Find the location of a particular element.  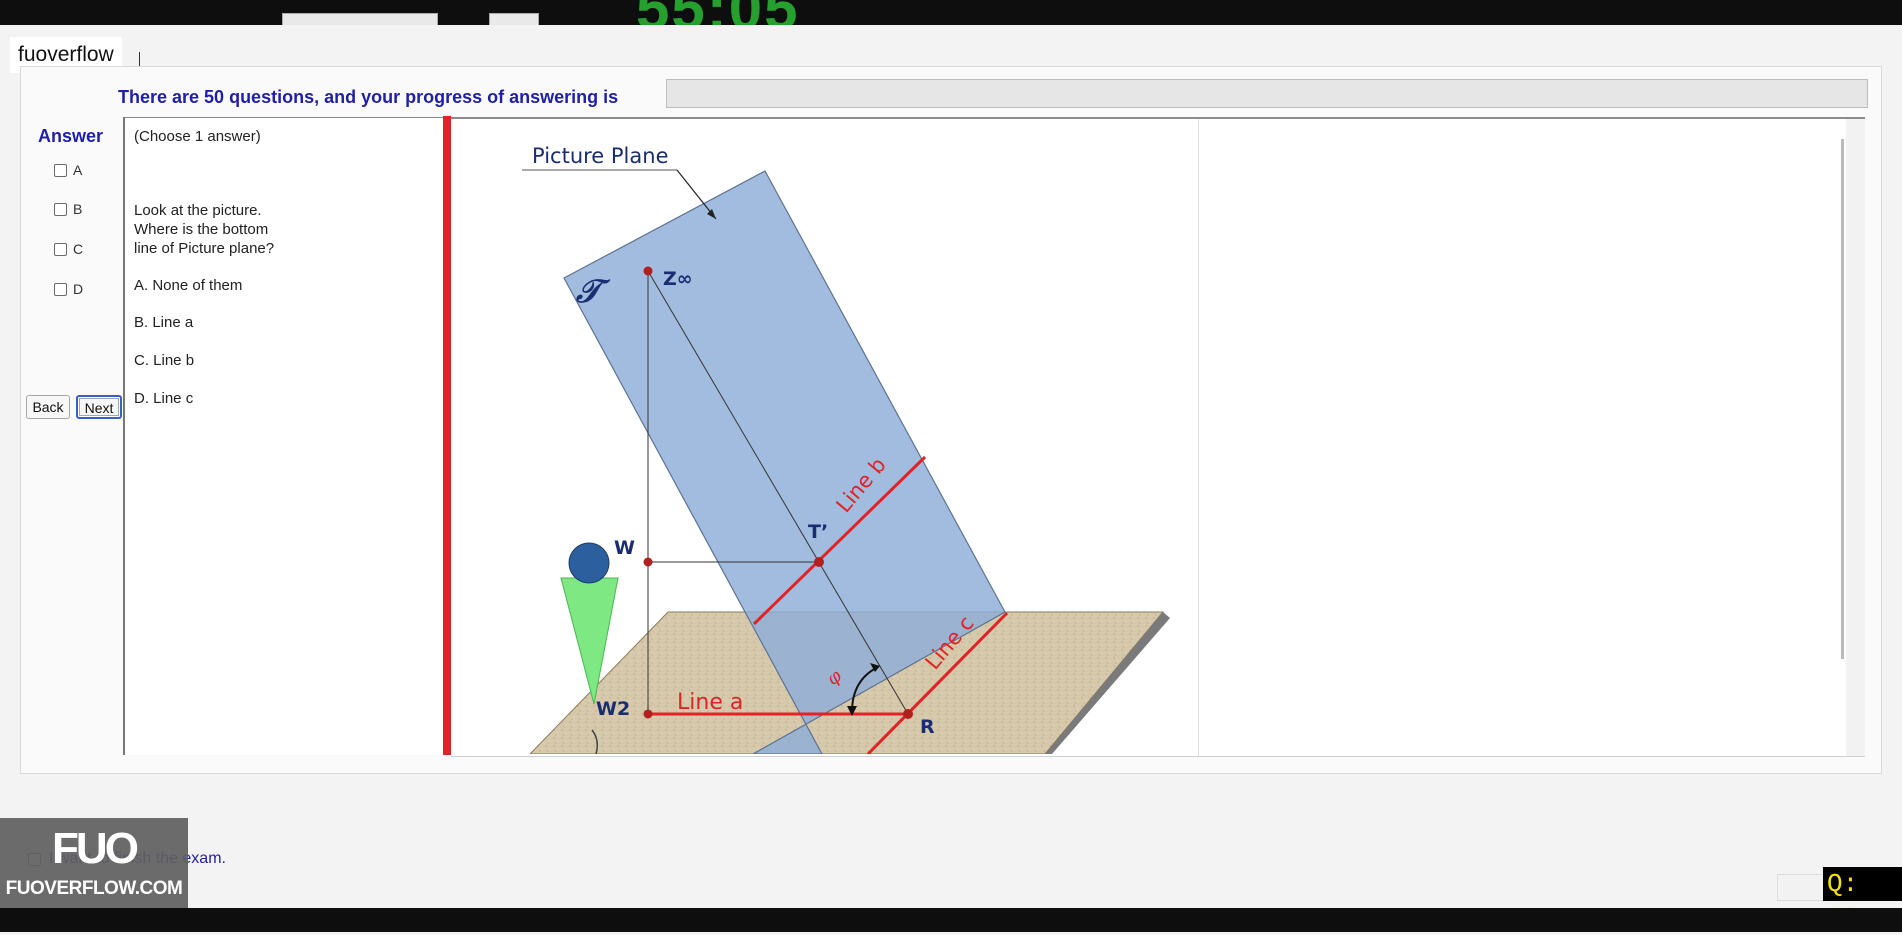

choice-b: B. Line a is located at coordinates (164, 322).